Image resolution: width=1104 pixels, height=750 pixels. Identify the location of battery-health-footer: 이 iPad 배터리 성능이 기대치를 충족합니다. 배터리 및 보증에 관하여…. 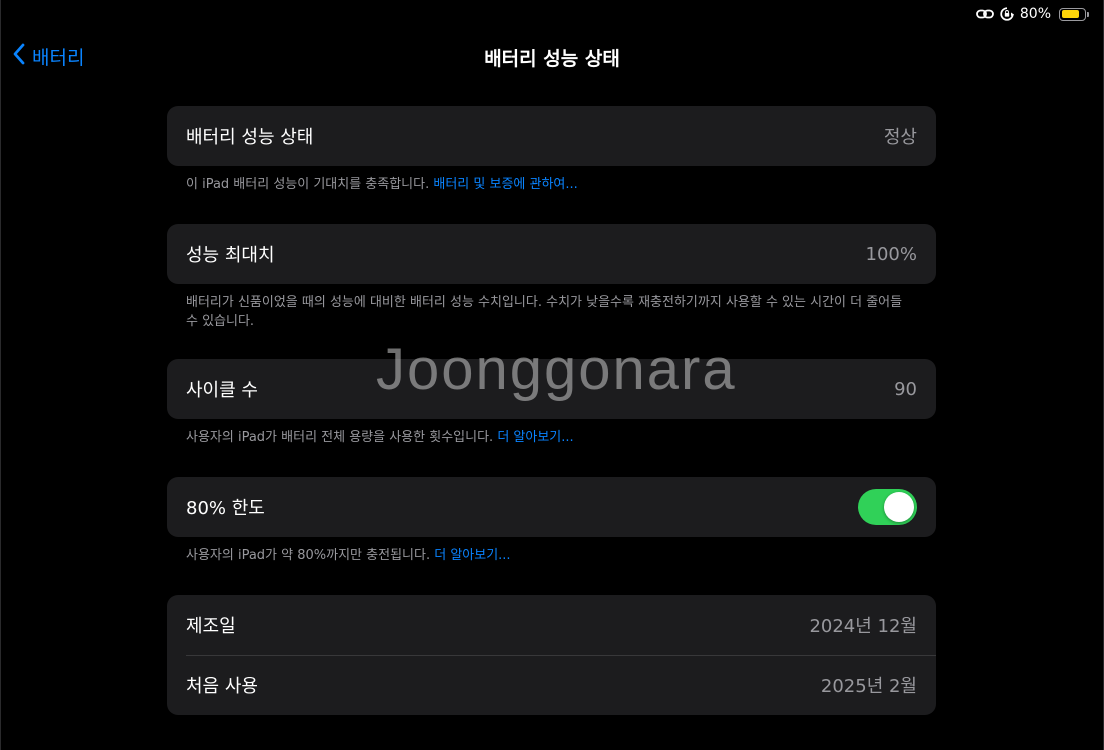
(551, 184).